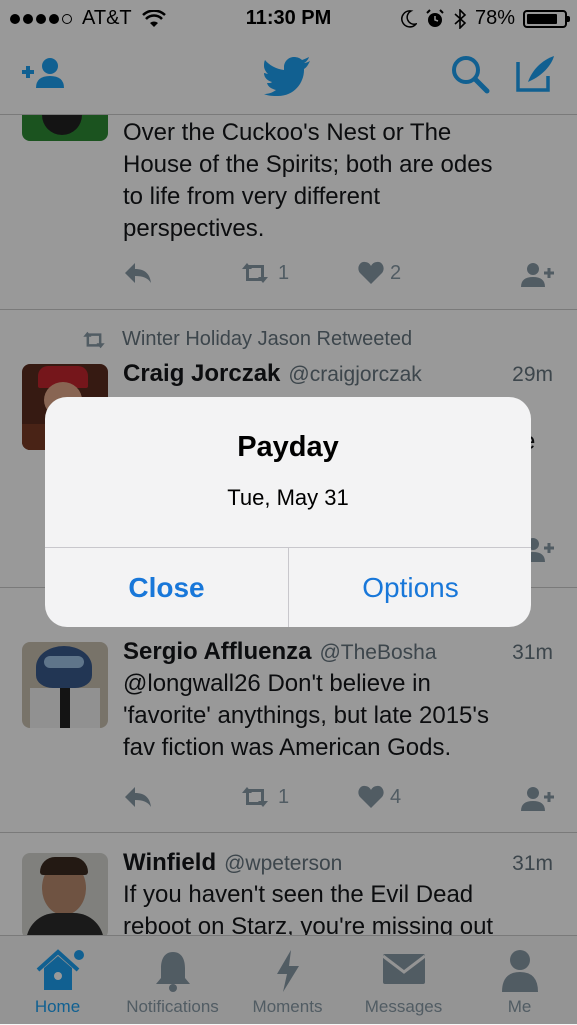 The image size is (577, 1025). Describe the element at coordinates (166, 587) in the screenshot. I see `close-button: Close` at that location.